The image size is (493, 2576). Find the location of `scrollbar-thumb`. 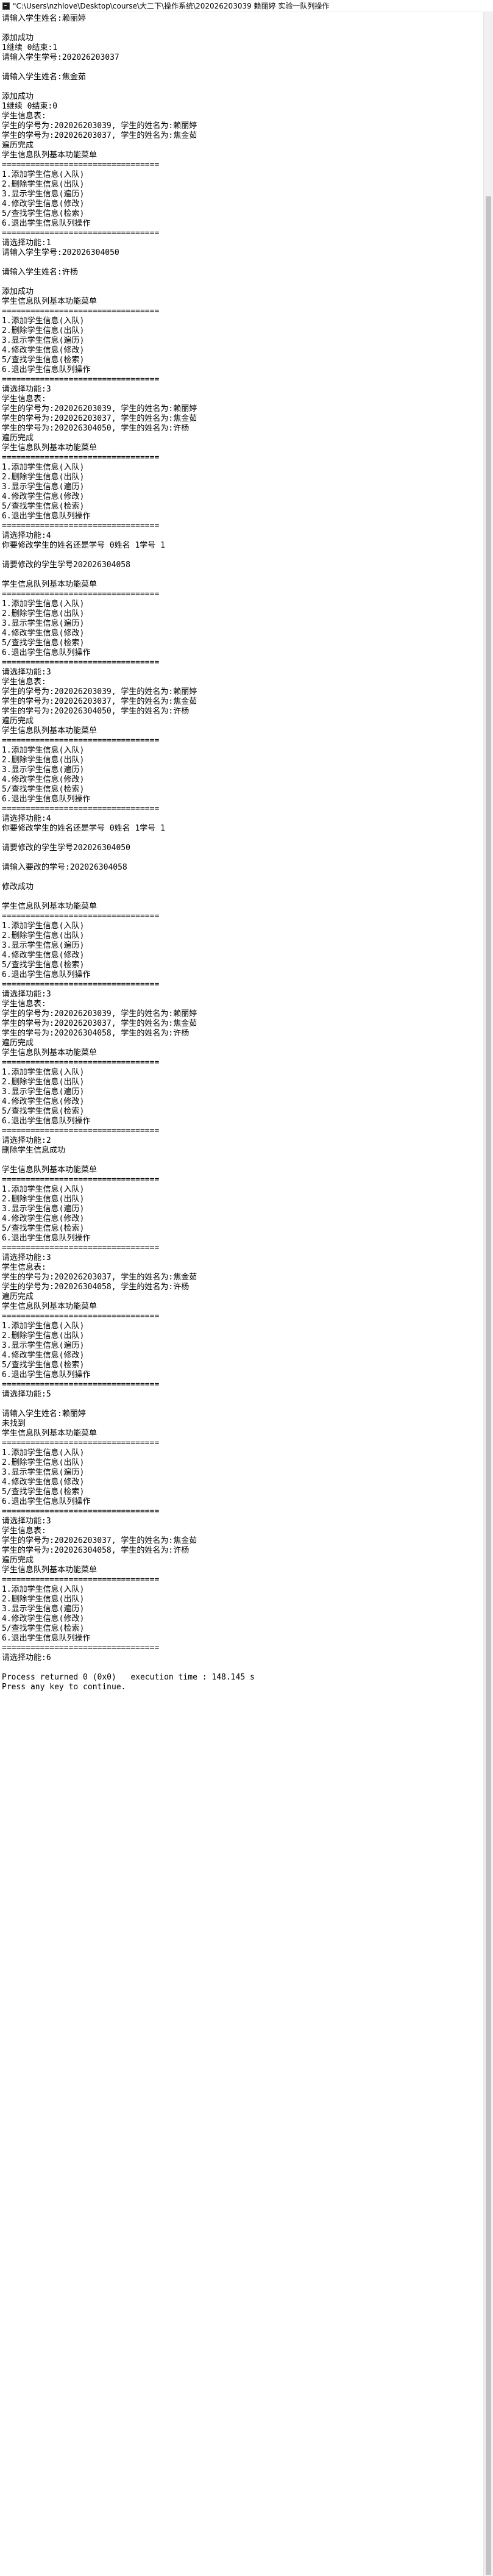

scrollbar-thumb is located at coordinates (488, 1385).